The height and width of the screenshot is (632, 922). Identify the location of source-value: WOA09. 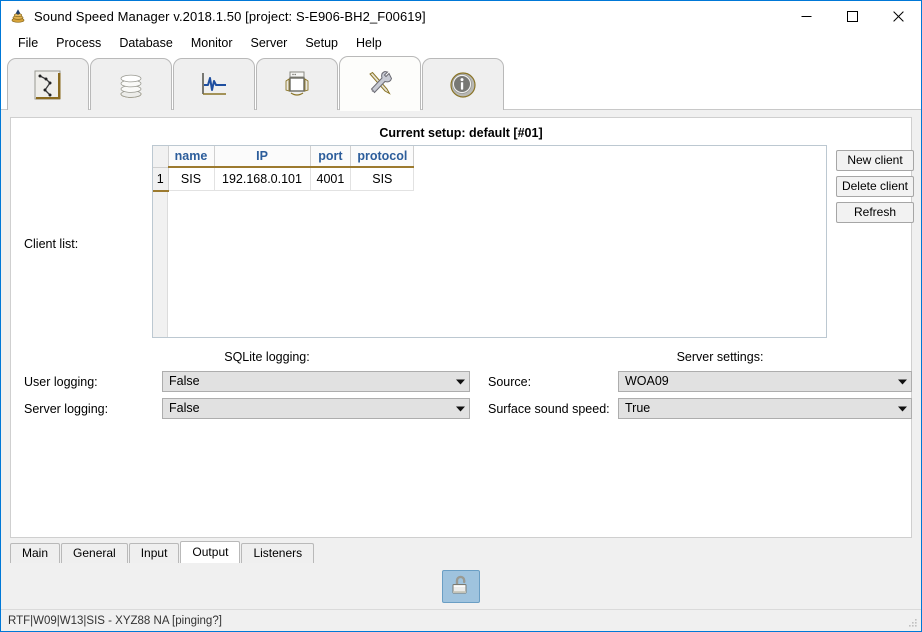
(756, 381).